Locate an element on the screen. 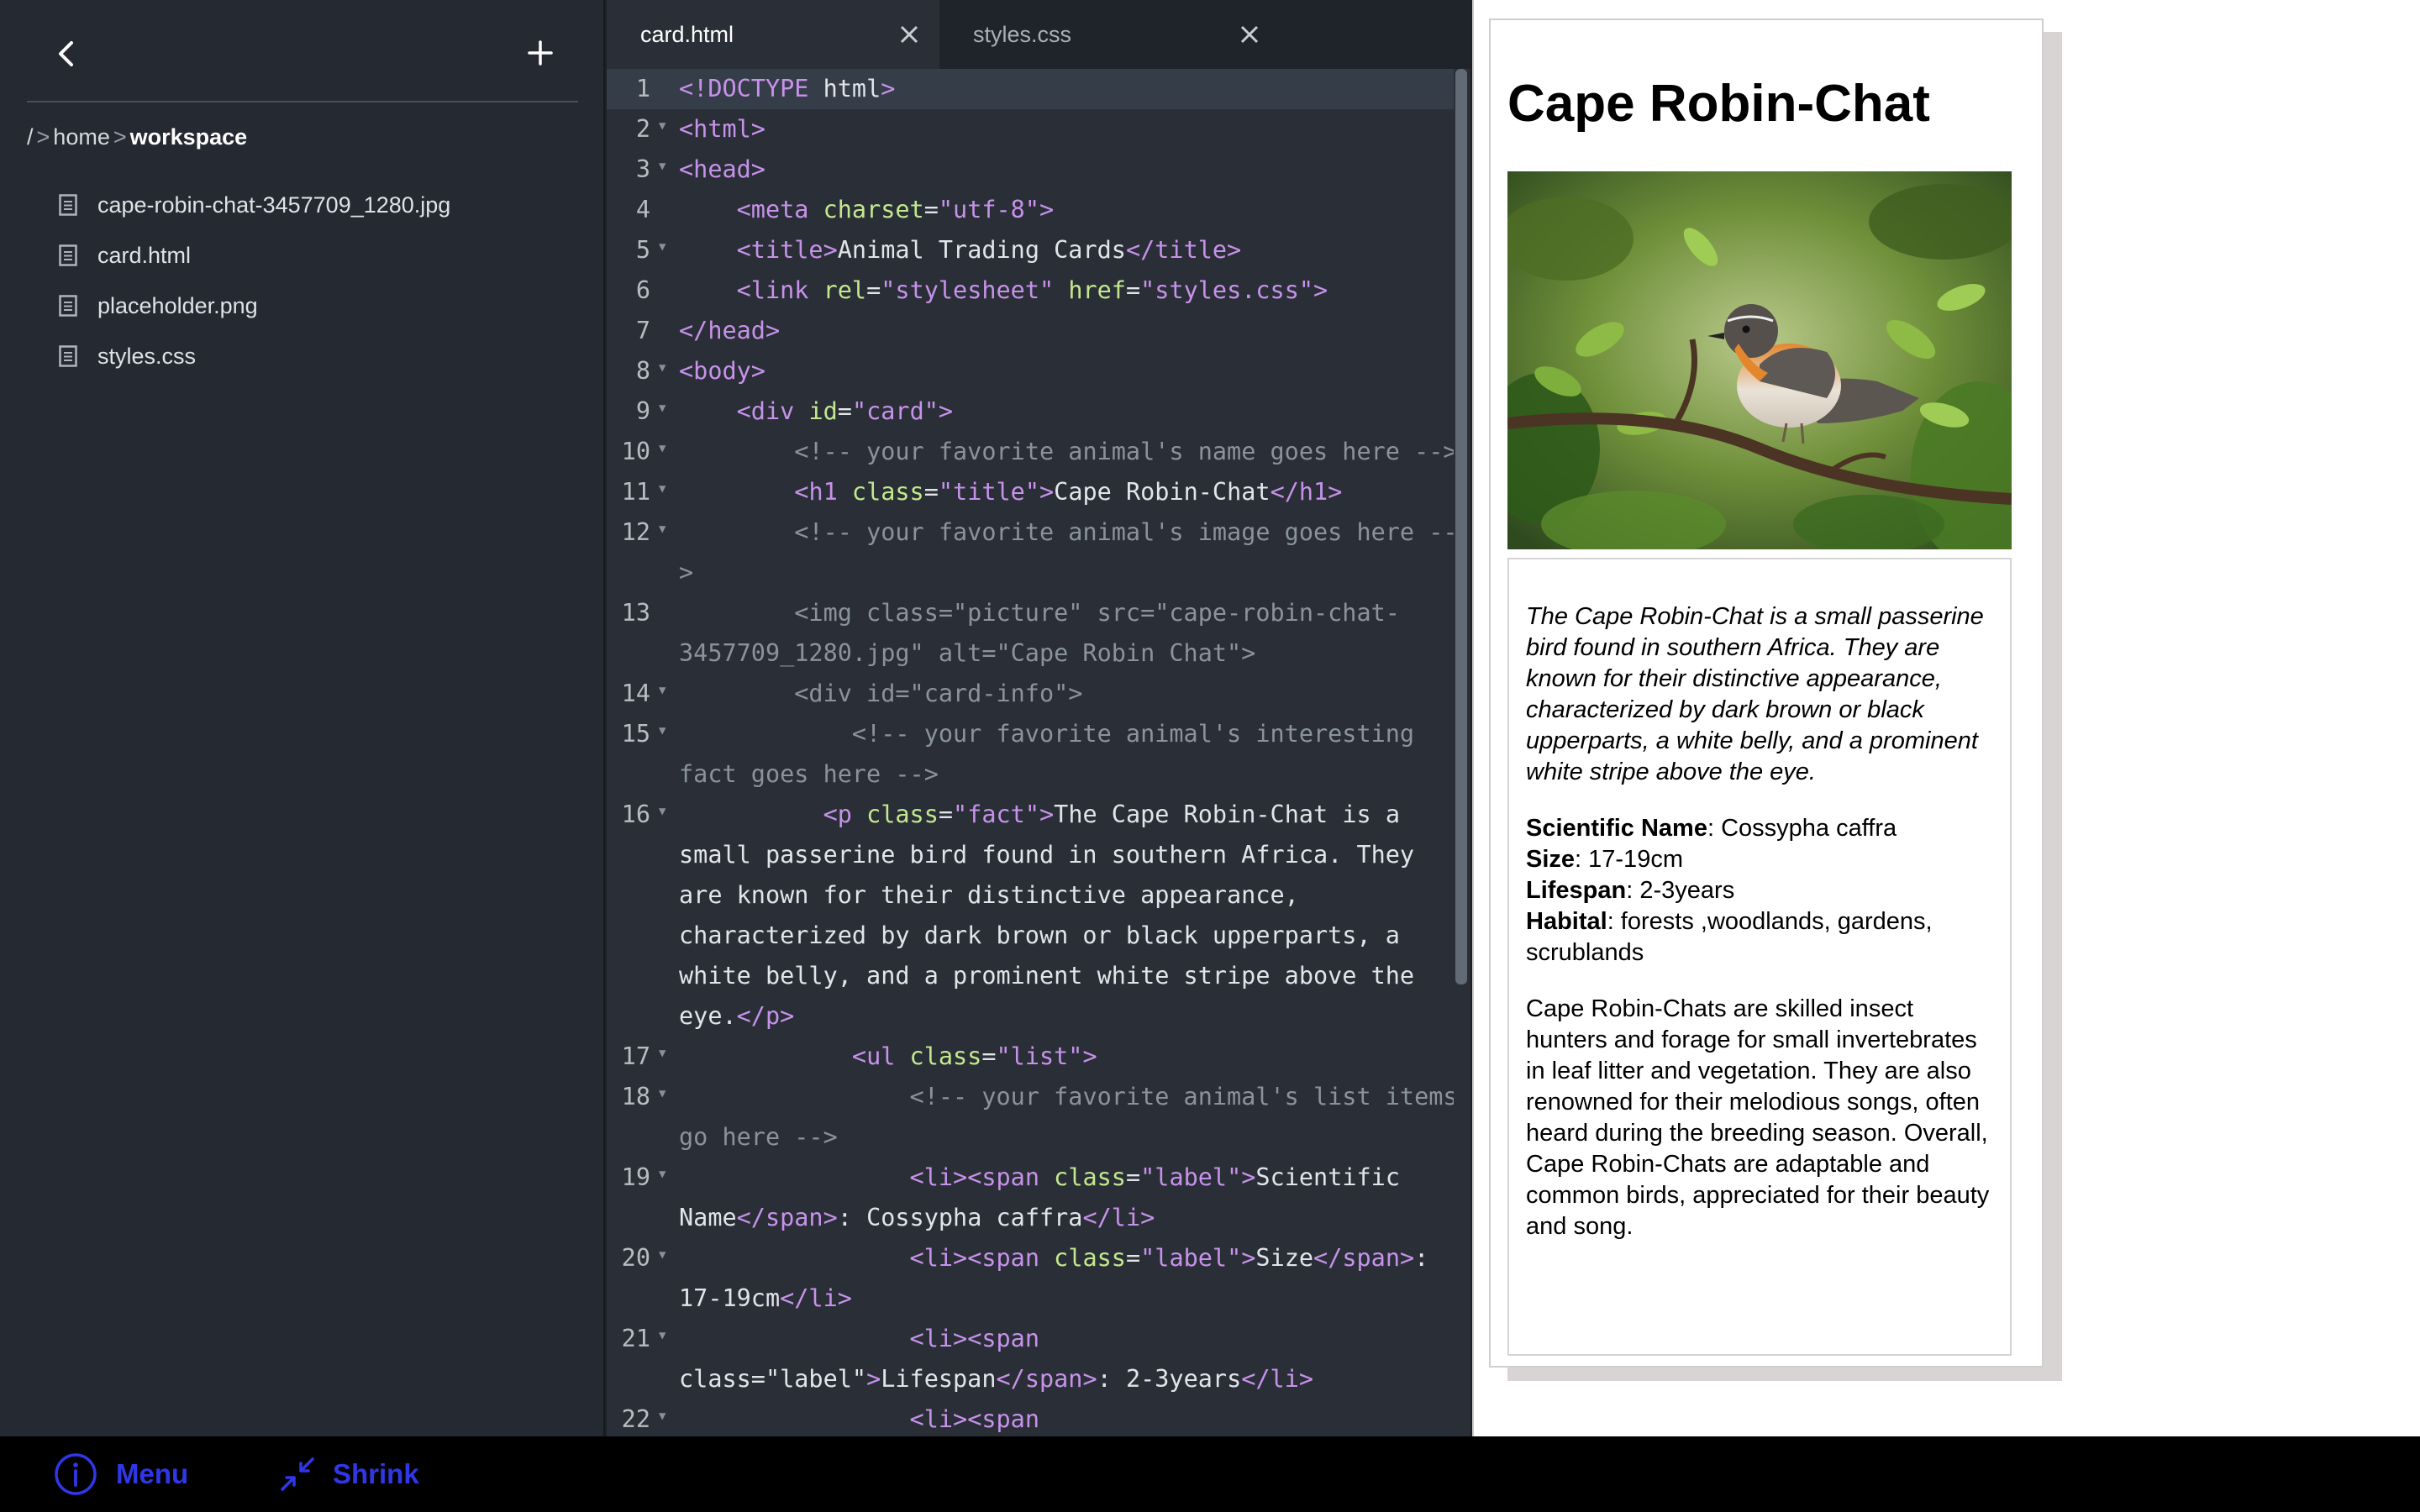 Image resolution: width=2420 pixels, height=1512 pixels. shrink-arrows-icon is located at coordinates (298, 1474).